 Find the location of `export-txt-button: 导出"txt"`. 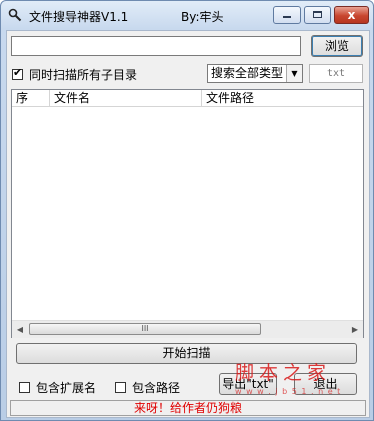

export-txt-button: 导出"txt" is located at coordinates (248, 384).